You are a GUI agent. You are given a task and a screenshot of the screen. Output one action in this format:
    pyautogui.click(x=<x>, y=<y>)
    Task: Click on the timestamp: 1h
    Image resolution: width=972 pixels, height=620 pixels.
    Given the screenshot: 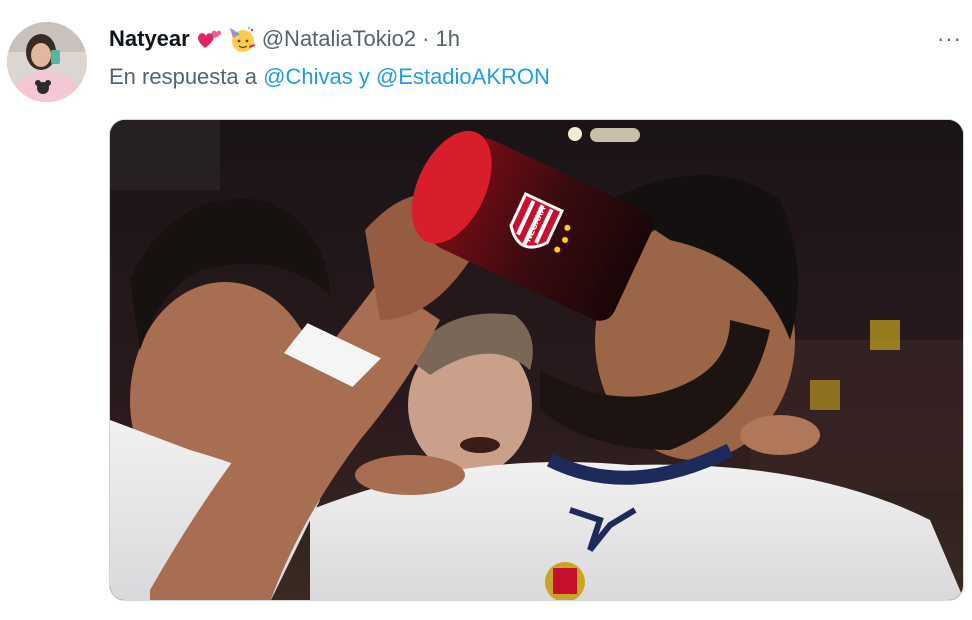 What is the action you would take?
    pyautogui.click(x=447, y=39)
    